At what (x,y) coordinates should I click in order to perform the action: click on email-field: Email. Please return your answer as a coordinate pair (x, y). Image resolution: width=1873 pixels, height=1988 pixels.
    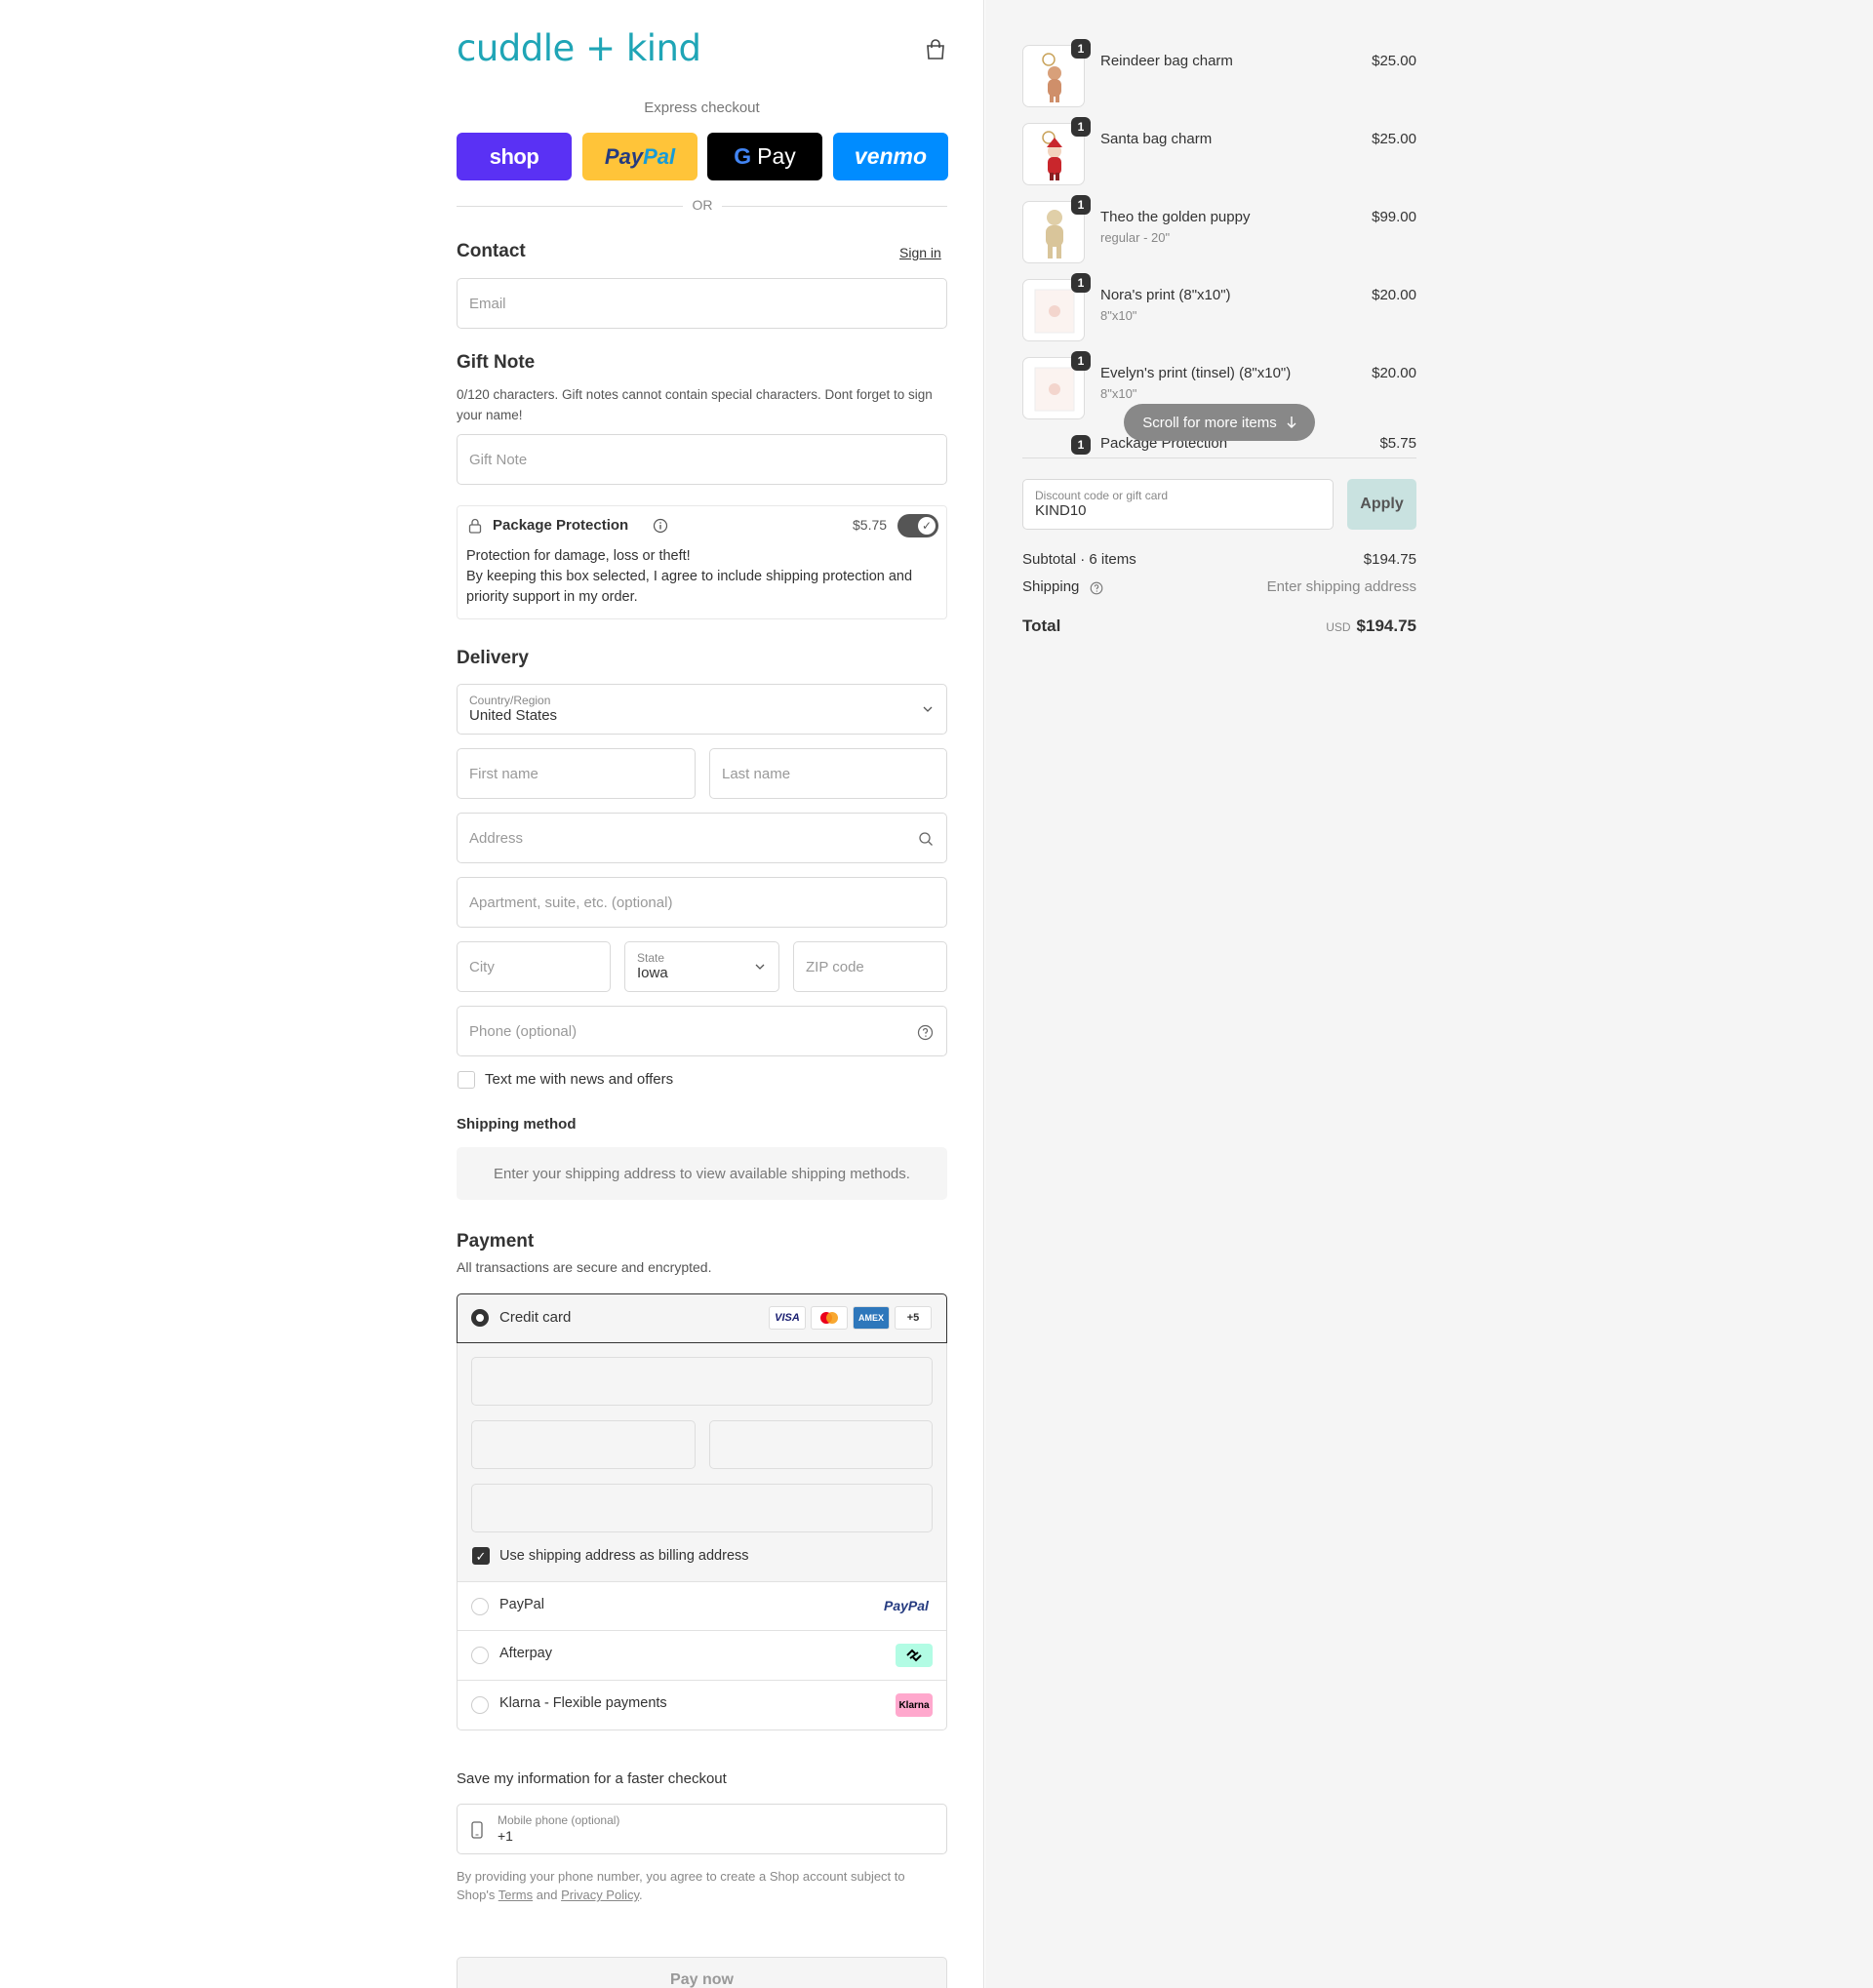
    Looking at the image, I should click on (702, 303).